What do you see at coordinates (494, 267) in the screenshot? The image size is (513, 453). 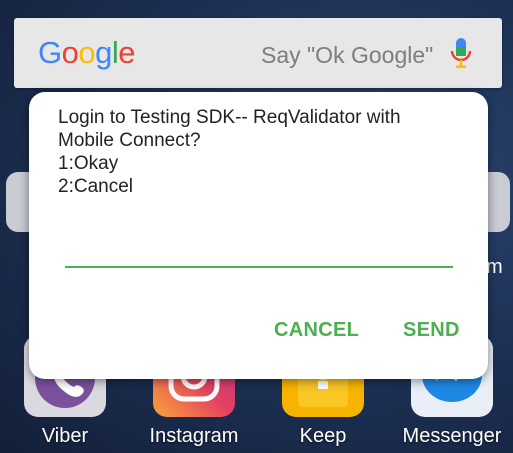 I see `background-label-fragment: m` at bounding box center [494, 267].